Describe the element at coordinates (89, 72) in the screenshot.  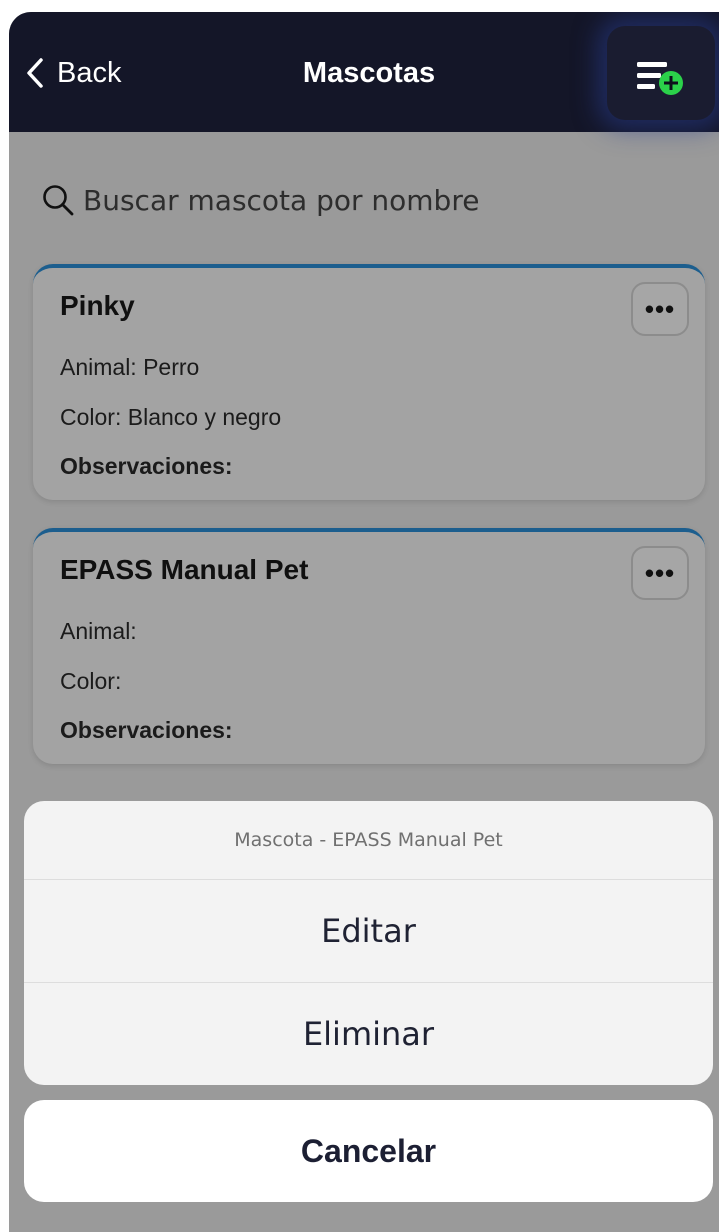
I see `back-label: Back` at that location.